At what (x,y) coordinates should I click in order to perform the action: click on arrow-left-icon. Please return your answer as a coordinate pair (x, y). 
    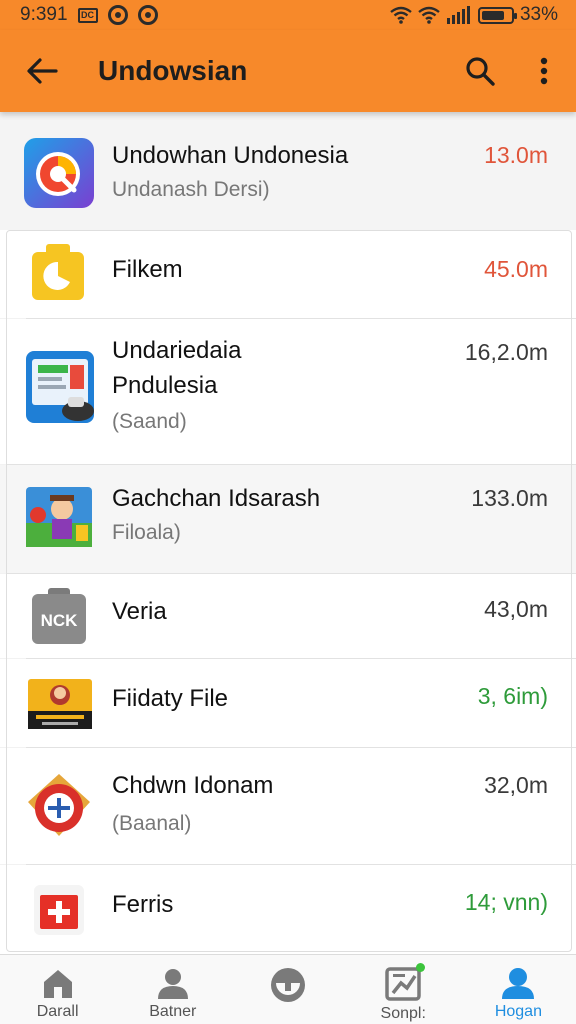
    Looking at the image, I should click on (42, 71).